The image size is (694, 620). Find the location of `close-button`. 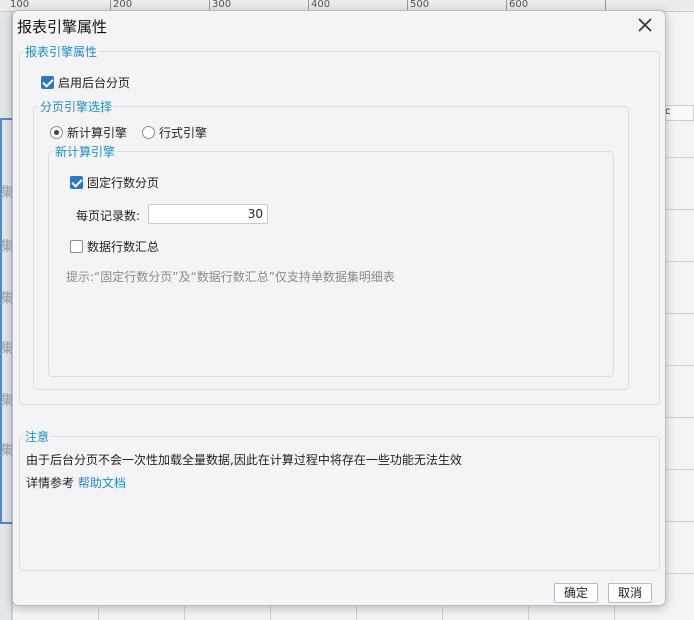

close-button is located at coordinates (645, 25).